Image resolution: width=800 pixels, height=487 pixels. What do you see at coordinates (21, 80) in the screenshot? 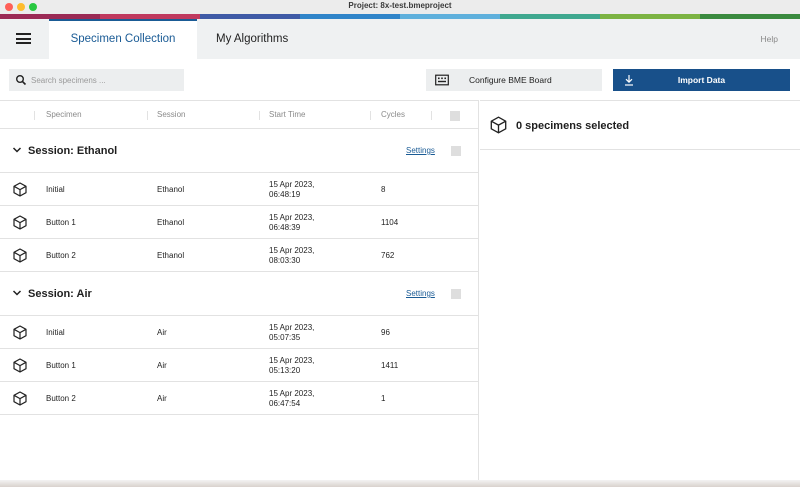
I see `search-icon` at bounding box center [21, 80].